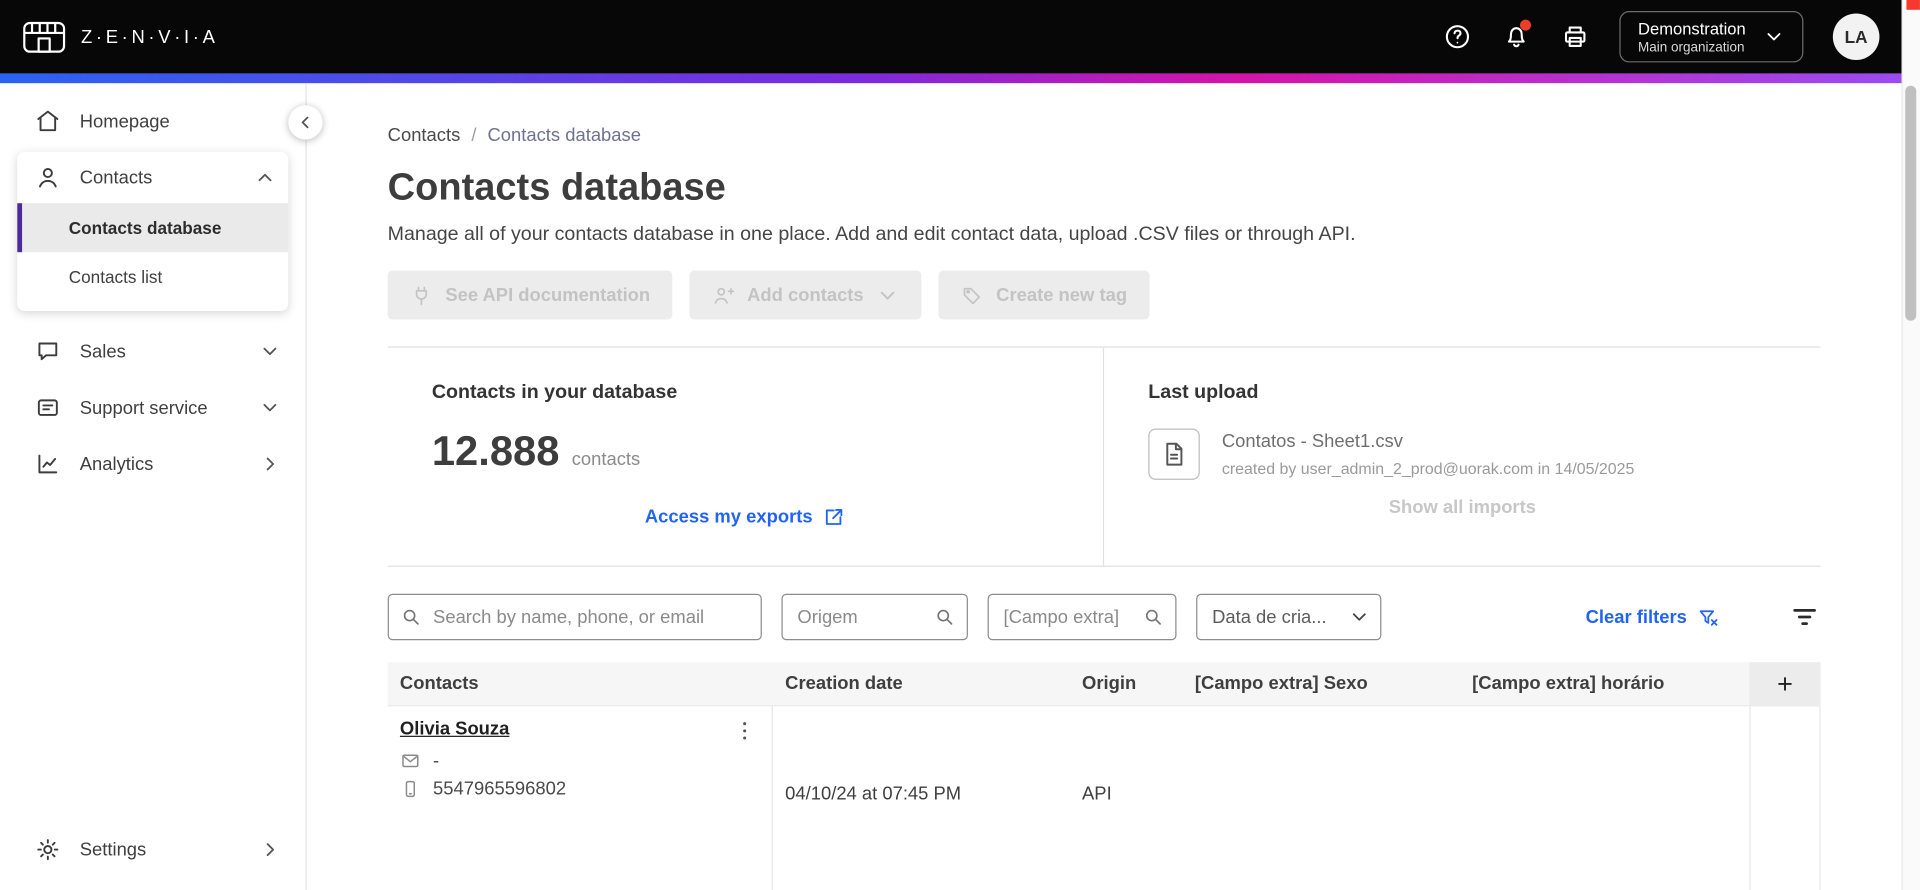 Image resolution: width=1920 pixels, height=890 pixels. What do you see at coordinates (47, 177) in the screenshot?
I see `user-icon` at bounding box center [47, 177].